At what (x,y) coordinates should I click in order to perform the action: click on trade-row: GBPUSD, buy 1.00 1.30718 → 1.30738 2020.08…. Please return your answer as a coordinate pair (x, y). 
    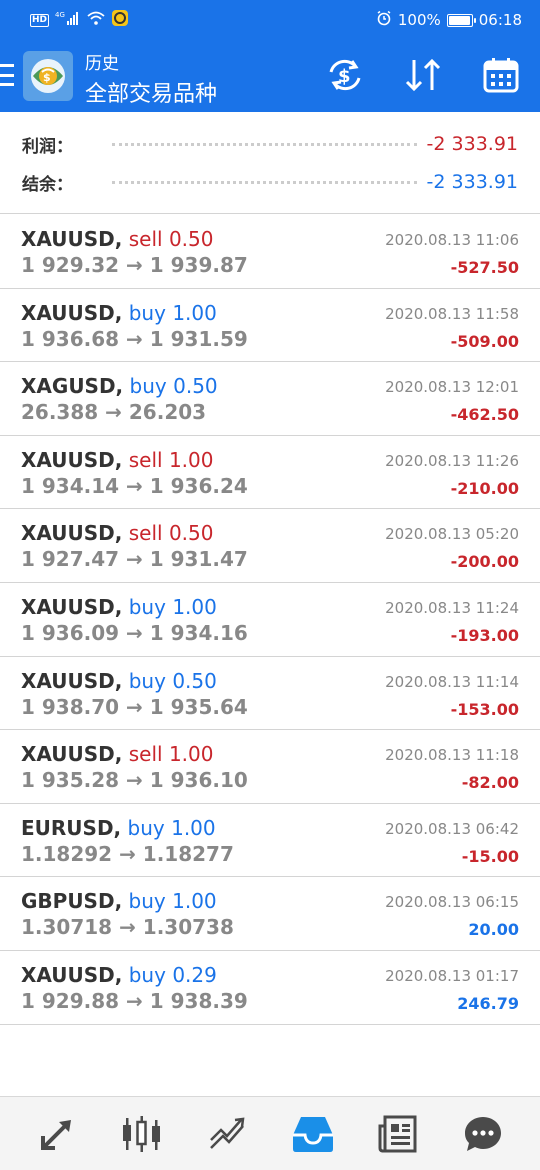
    Looking at the image, I should click on (270, 914).